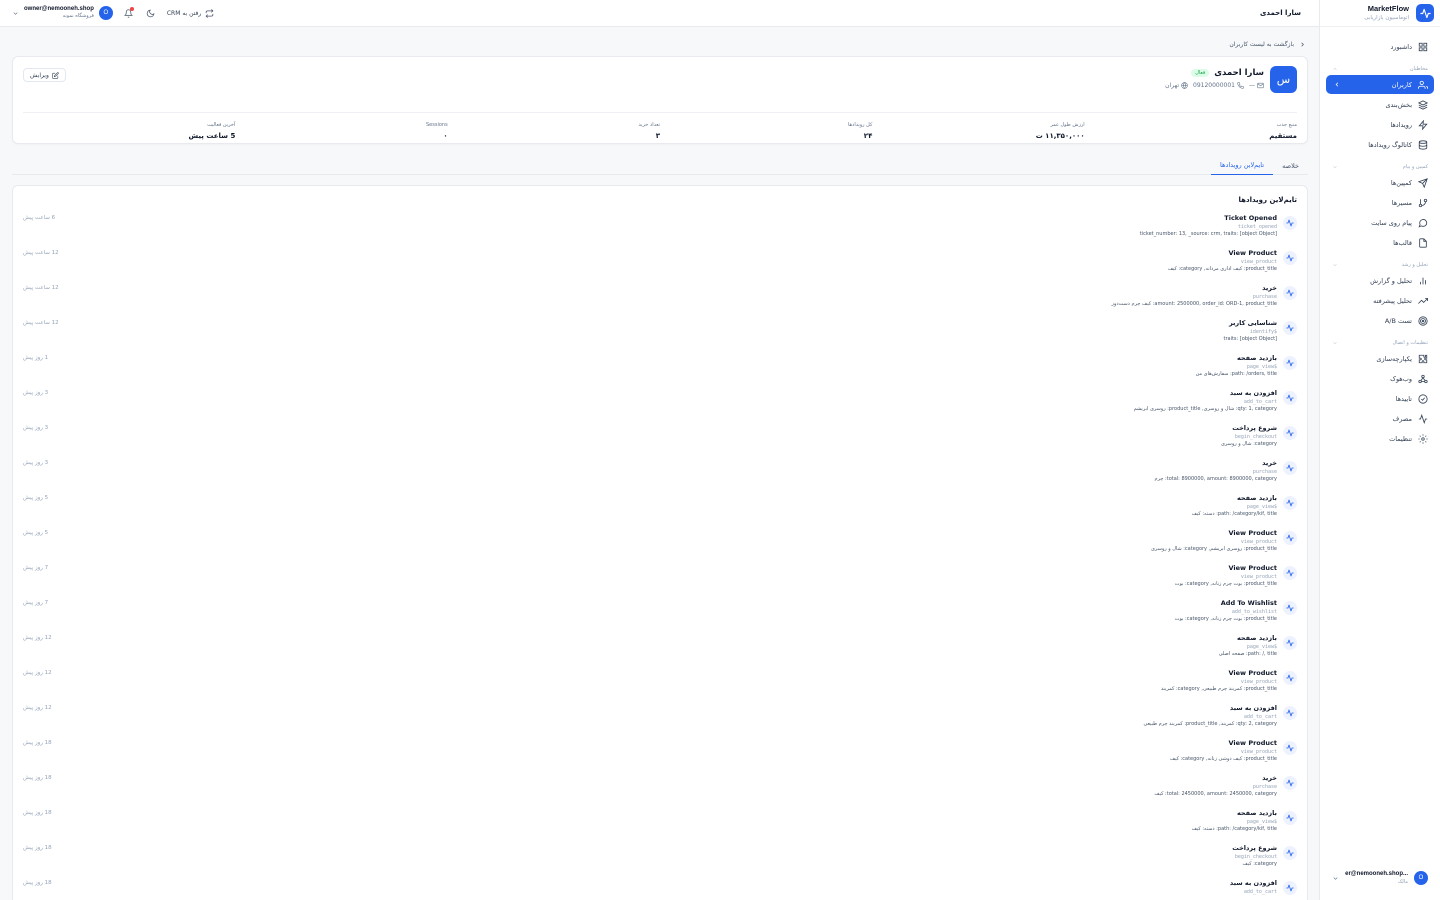 Image resolution: width=1440 pixels, height=900 pixels. Describe the element at coordinates (1380, 182) in the screenshot. I see `sidebar-item-campaigns: کمپین‌ها` at that location.